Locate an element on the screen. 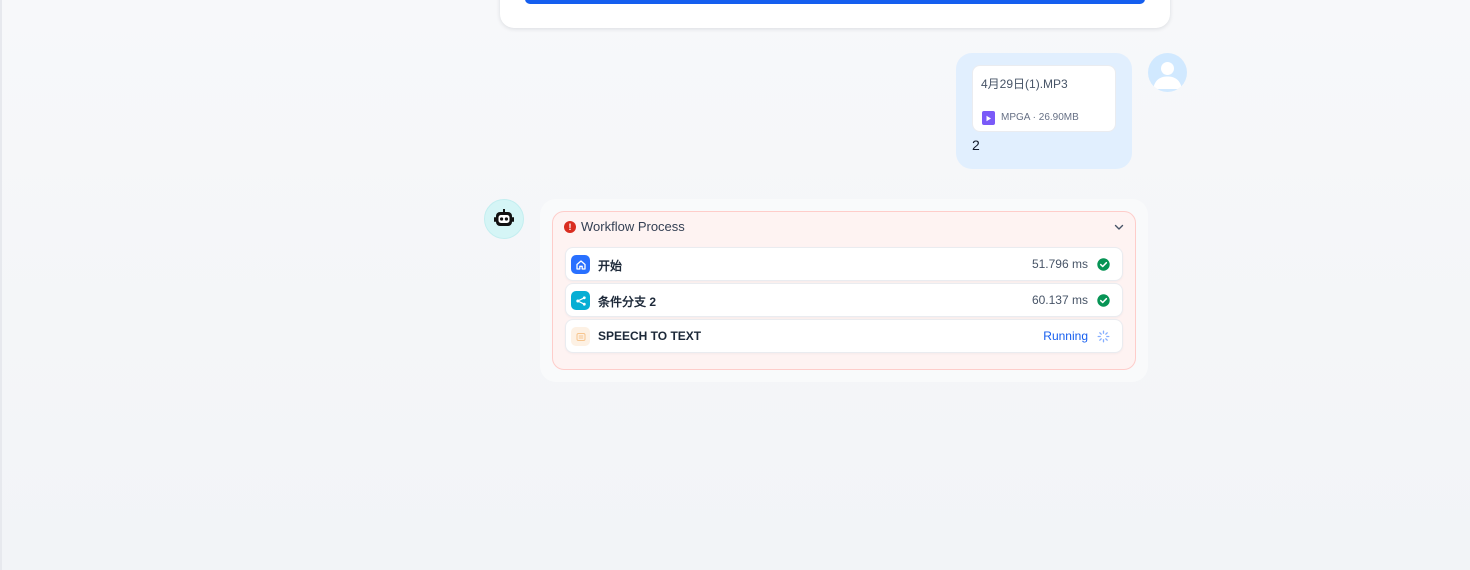  loading-spinner-icon is located at coordinates (1103, 336).